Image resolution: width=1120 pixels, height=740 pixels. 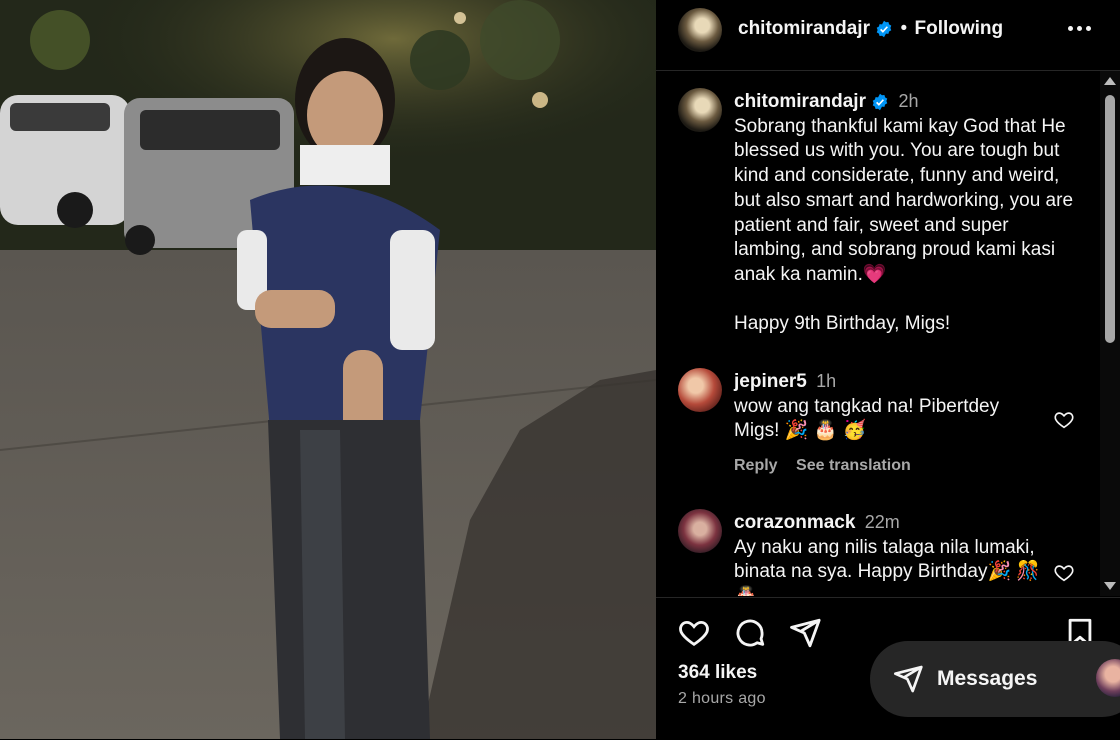 I want to click on author-line: chitomirandajr • Following, so click(x=870, y=29).